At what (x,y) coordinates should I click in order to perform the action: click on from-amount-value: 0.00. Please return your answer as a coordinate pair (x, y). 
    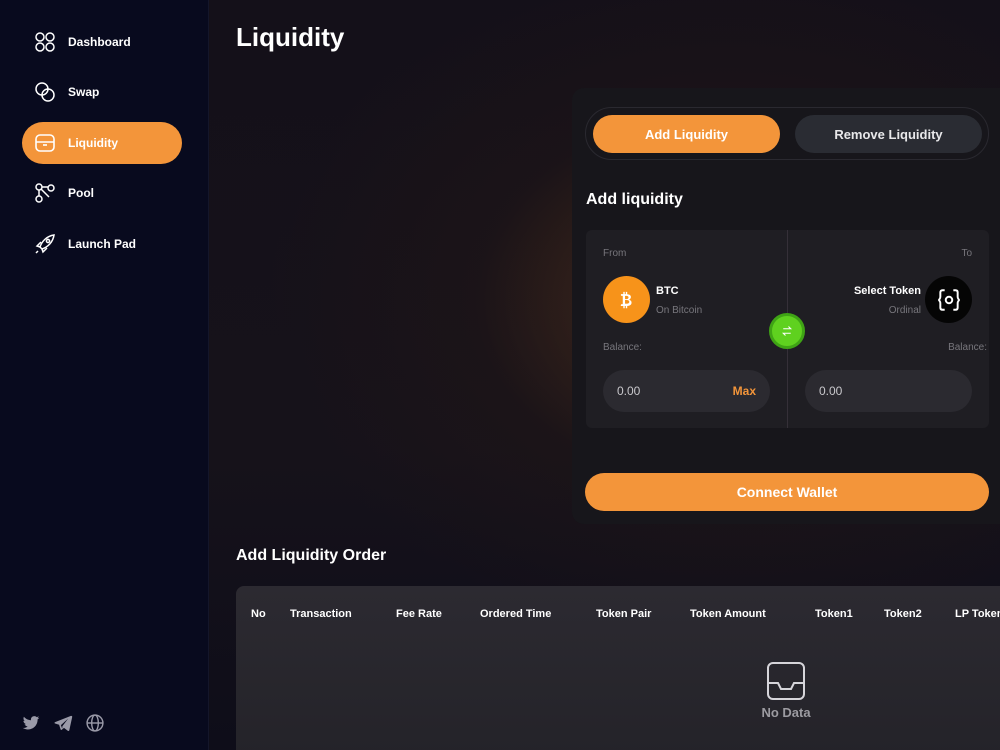
    Looking at the image, I should click on (629, 391).